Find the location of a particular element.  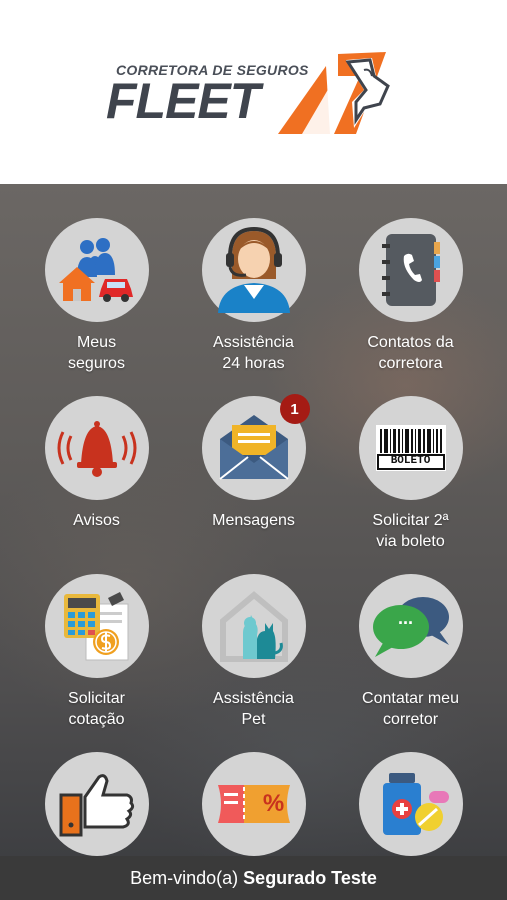

menu-tile-label: Avisos is located at coordinates (96, 520).